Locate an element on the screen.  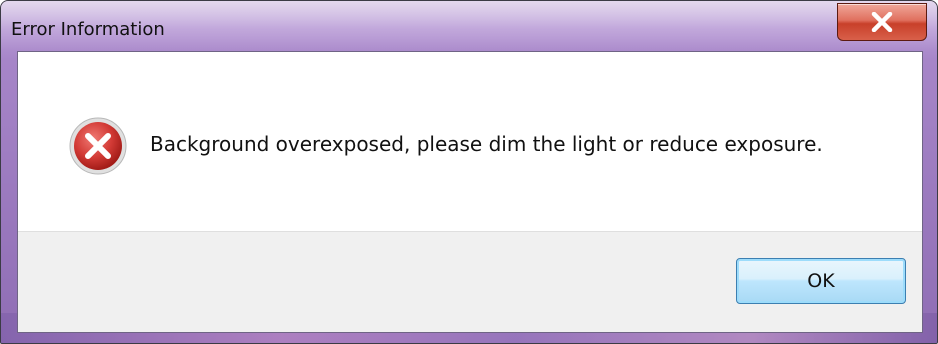
close-icon is located at coordinates (882, 22).